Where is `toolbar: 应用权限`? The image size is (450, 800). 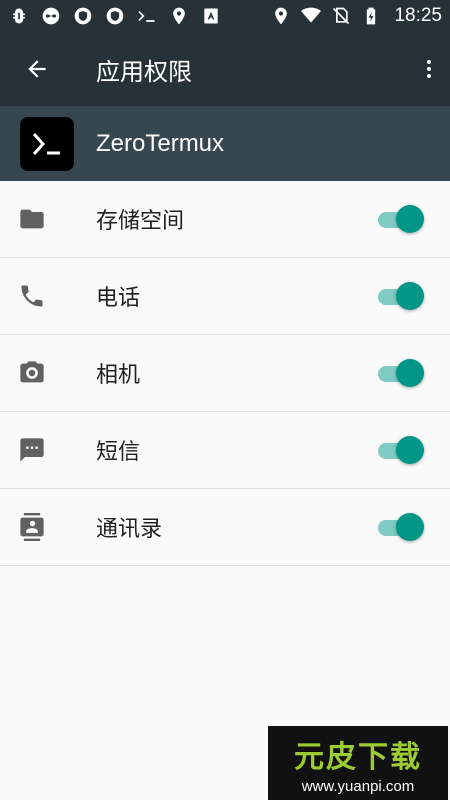 toolbar: 应用权限 is located at coordinates (225, 69).